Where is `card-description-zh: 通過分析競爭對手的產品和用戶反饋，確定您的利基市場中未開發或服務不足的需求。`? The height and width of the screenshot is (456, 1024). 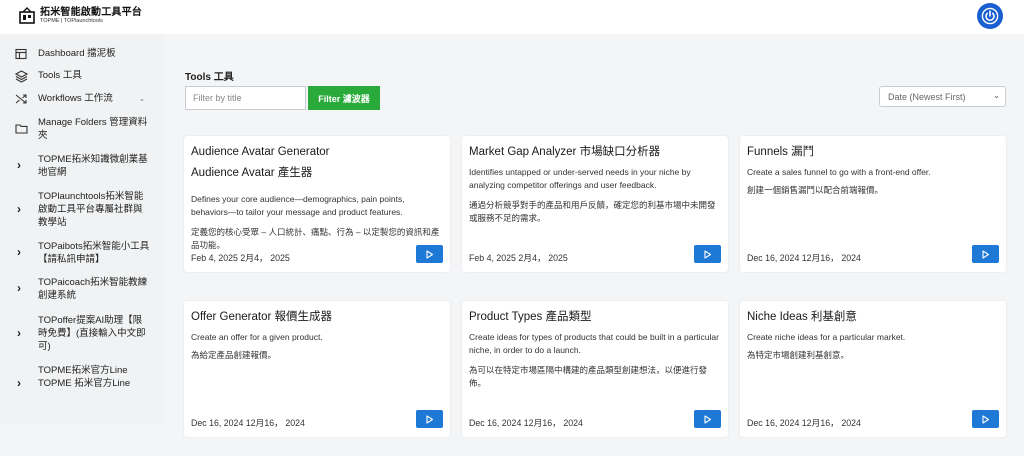
card-description-zh: 通過分析競爭對手的產品和用戶反饋，確定您的利基市場中未開發或服務不足的需求。 is located at coordinates (592, 211).